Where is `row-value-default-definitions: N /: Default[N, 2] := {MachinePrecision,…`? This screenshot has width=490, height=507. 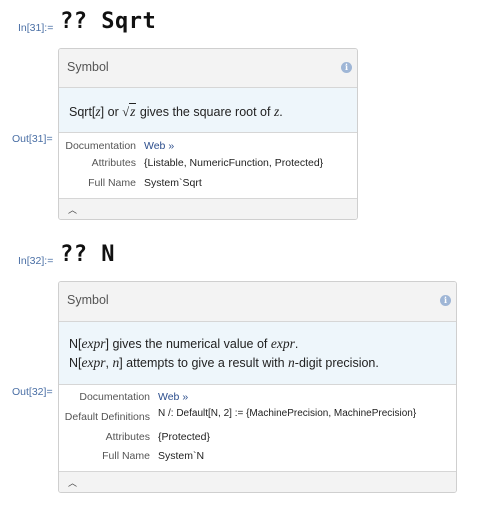 row-value-default-definitions: N /: Default[N, 2] := {MachinePrecision,… is located at coordinates (287, 413).